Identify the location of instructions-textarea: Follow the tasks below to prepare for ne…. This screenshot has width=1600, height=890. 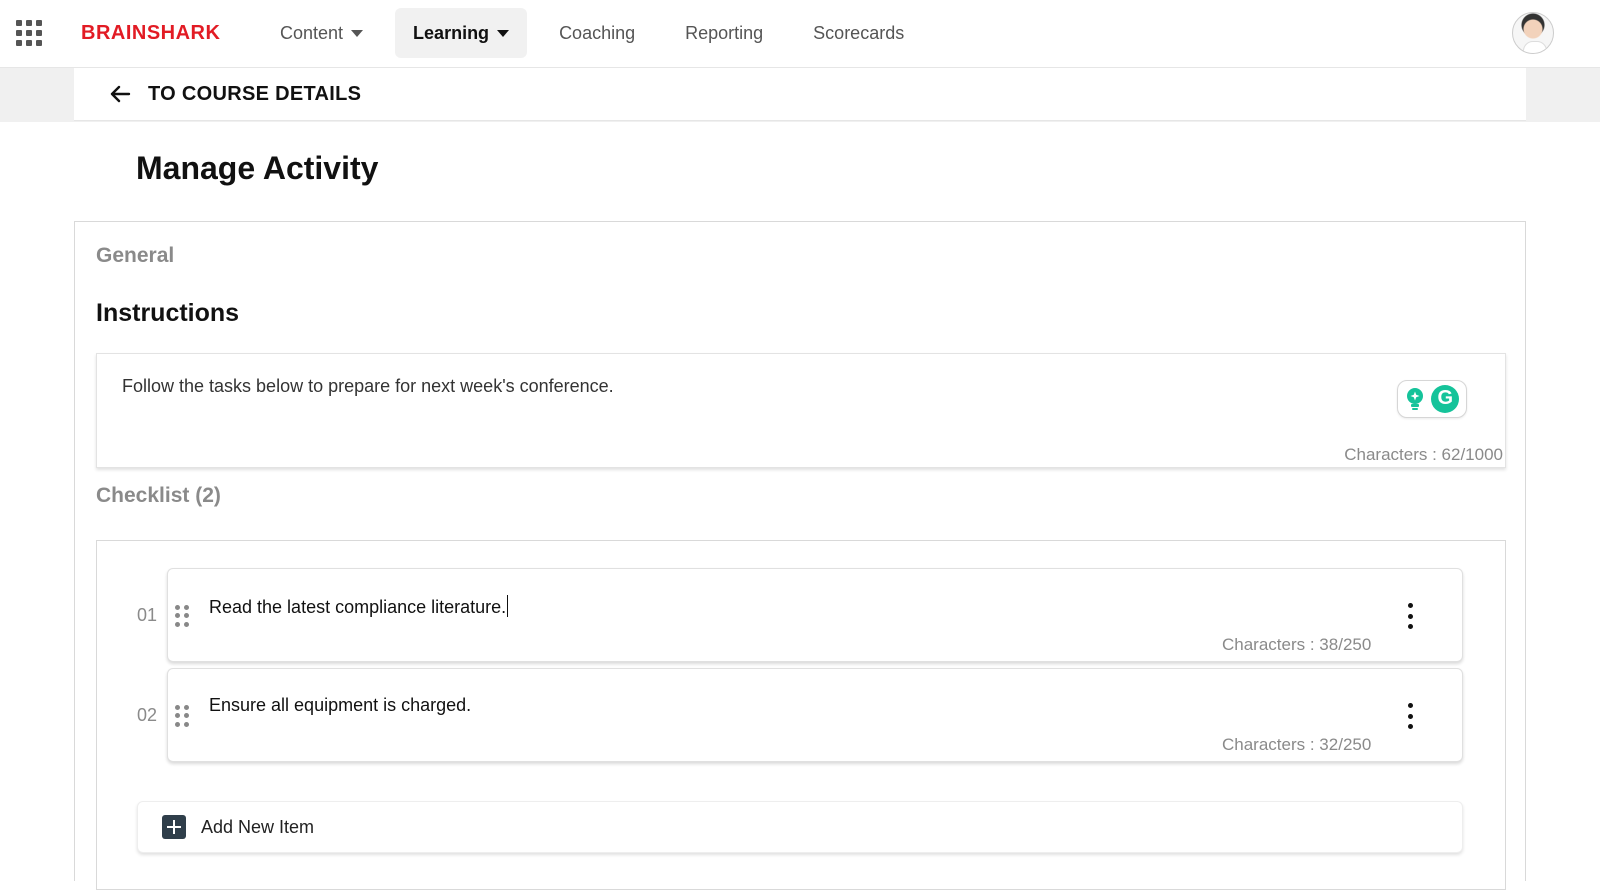
(801, 410).